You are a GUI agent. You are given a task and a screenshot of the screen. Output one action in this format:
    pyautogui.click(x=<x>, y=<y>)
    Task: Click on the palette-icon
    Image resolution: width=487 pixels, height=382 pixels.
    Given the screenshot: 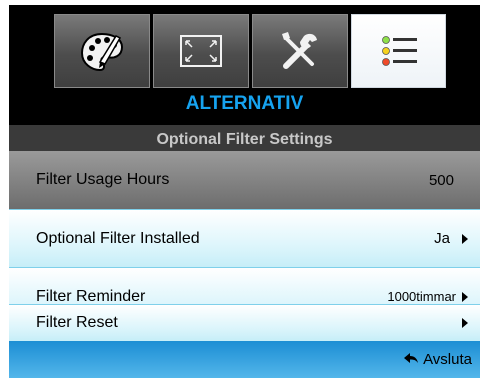 What is the action you would take?
    pyautogui.click(x=102, y=51)
    